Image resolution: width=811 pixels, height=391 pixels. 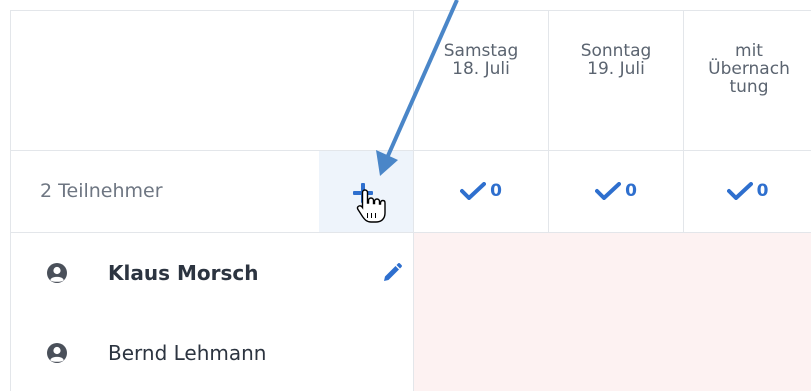 I want to click on count-cell-overnight: 0, so click(x=747, y=191).